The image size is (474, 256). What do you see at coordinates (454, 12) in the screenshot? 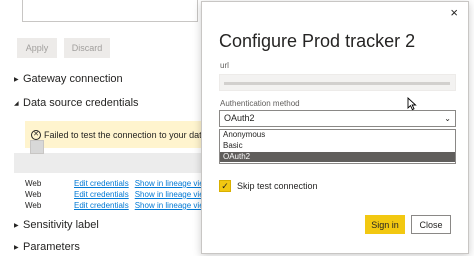
I see `close-icon: ×` at bounding box center [454, 12].